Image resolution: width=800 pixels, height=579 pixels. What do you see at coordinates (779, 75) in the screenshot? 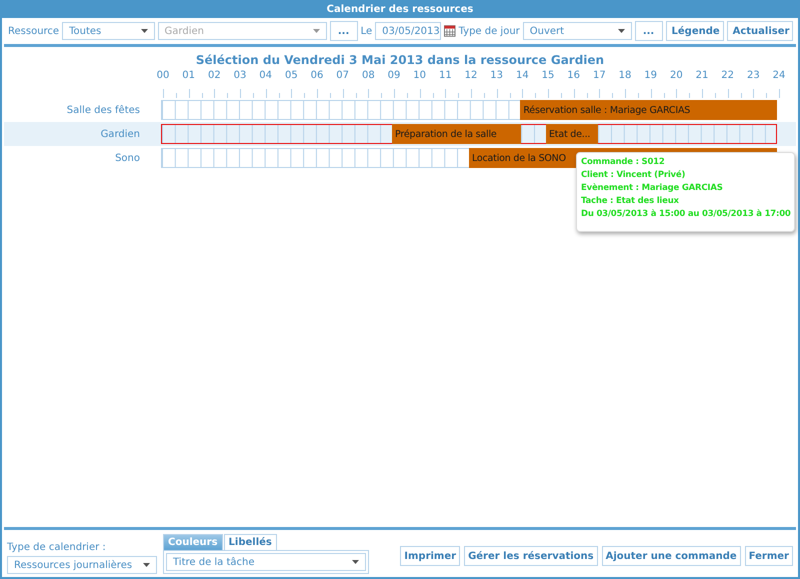
I see `hour-label: 24` at bounding box center [779, 75].